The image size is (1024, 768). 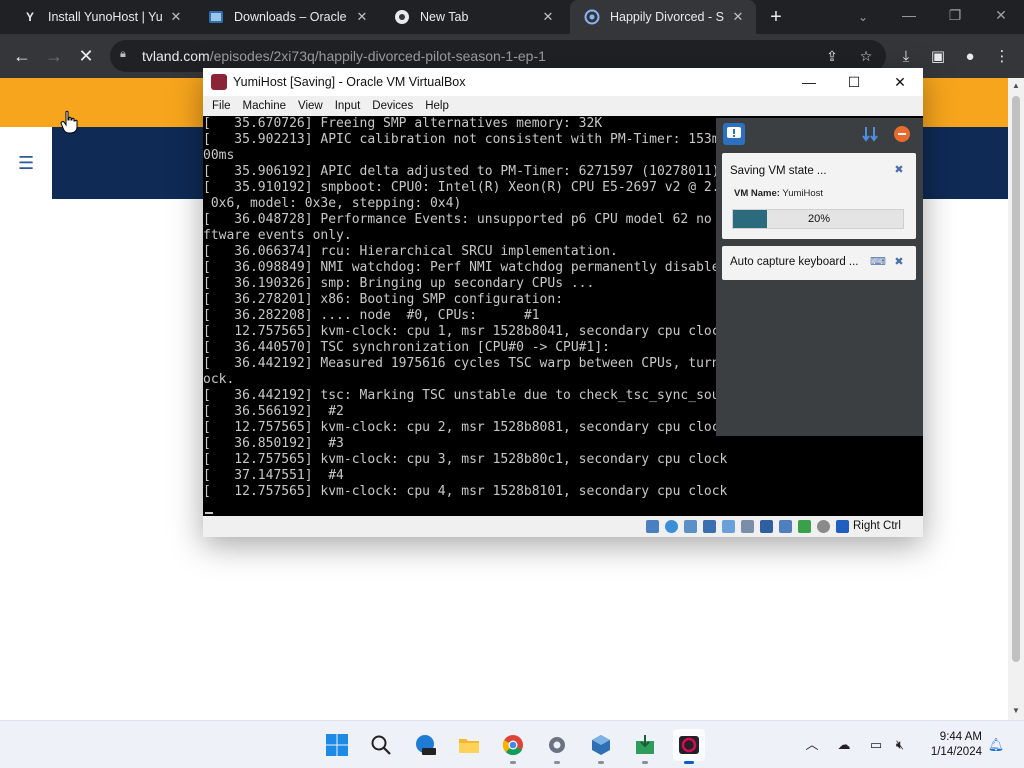 I want to click on file-explorer-icon, so click(x=469, y=745).